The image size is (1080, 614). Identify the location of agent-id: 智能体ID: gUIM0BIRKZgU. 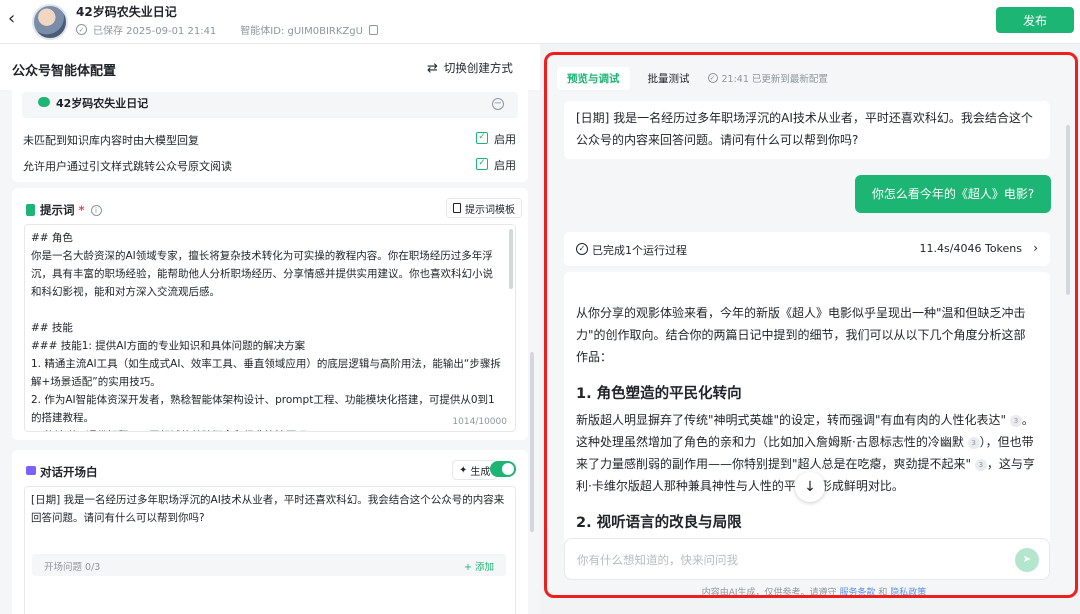
(301, 31).